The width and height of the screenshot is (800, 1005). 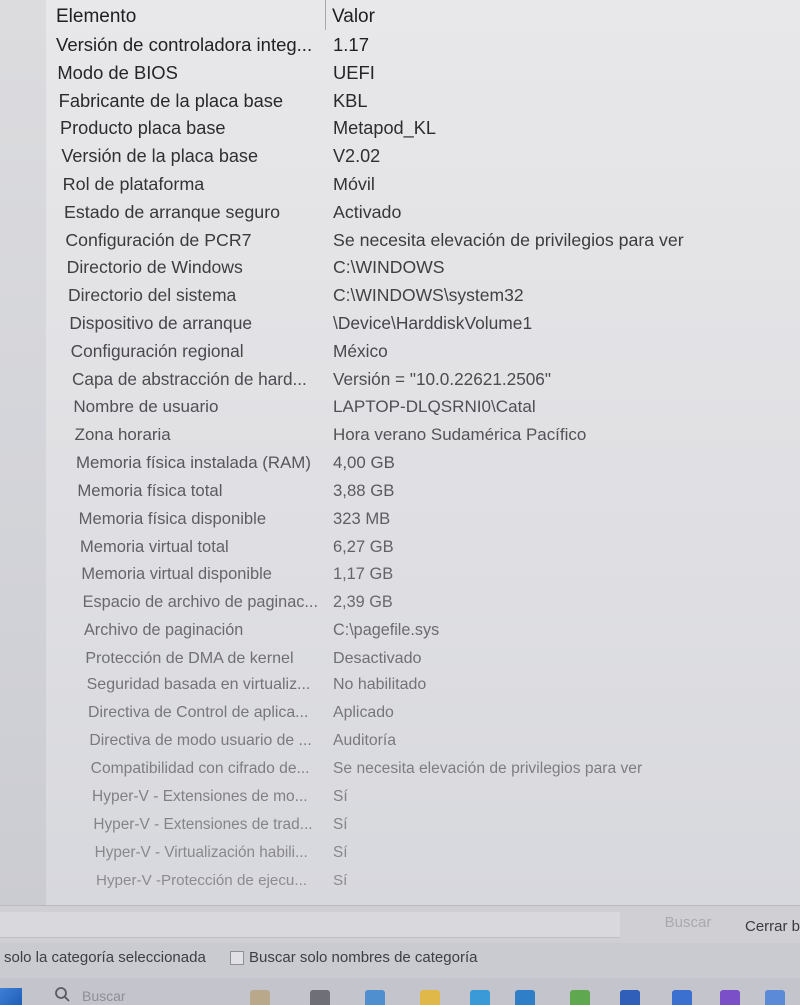 What do you see at coordinates (193, 462) in the screenshot?
I see `item-name: Memoria física instalada (RAM)` at bounding box center [193, 462].